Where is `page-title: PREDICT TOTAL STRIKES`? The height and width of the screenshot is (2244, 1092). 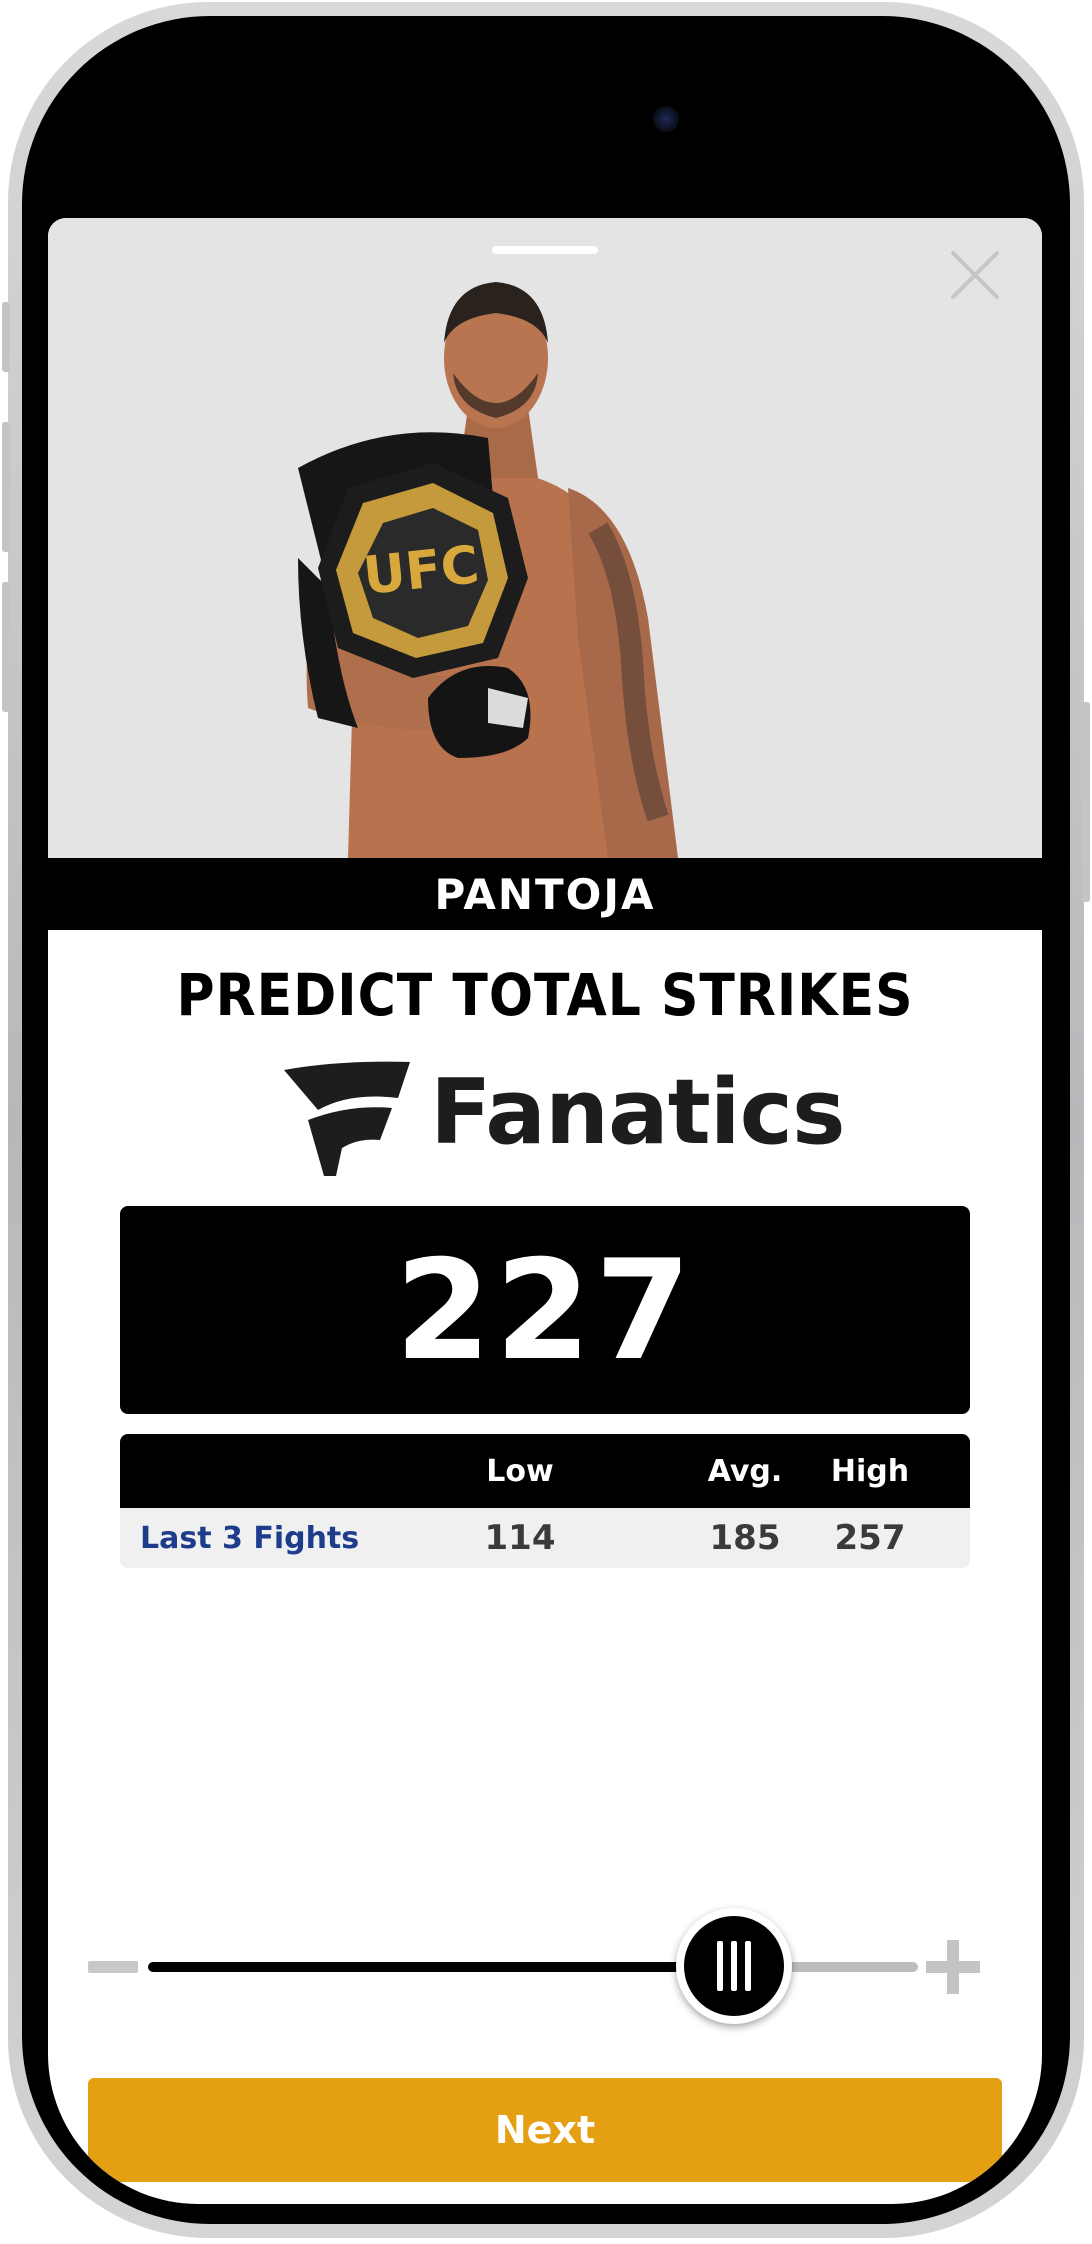 page-title: PREDICT TOTAL STRIKES is located at coordinates (545, 996).